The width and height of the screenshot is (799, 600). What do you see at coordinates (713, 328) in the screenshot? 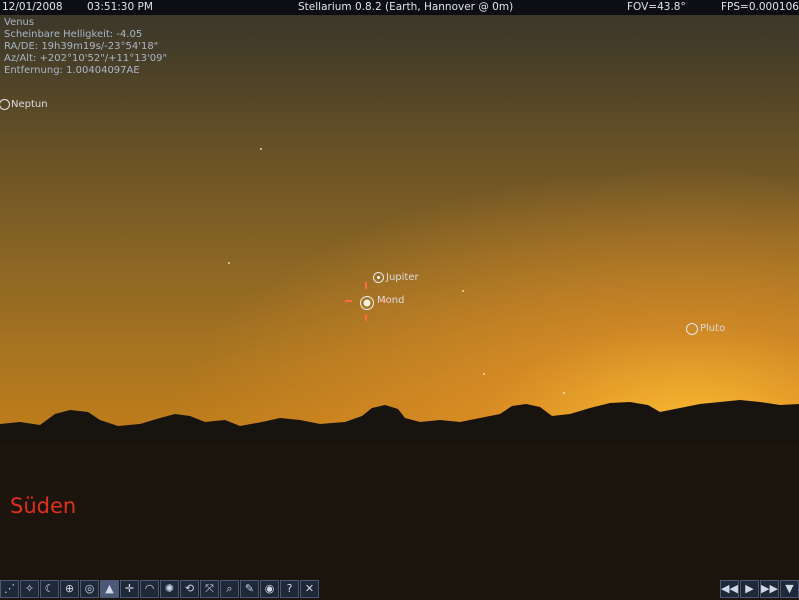
I see `planet-label-pluto: Pluto` at bounding box center [713, 328].